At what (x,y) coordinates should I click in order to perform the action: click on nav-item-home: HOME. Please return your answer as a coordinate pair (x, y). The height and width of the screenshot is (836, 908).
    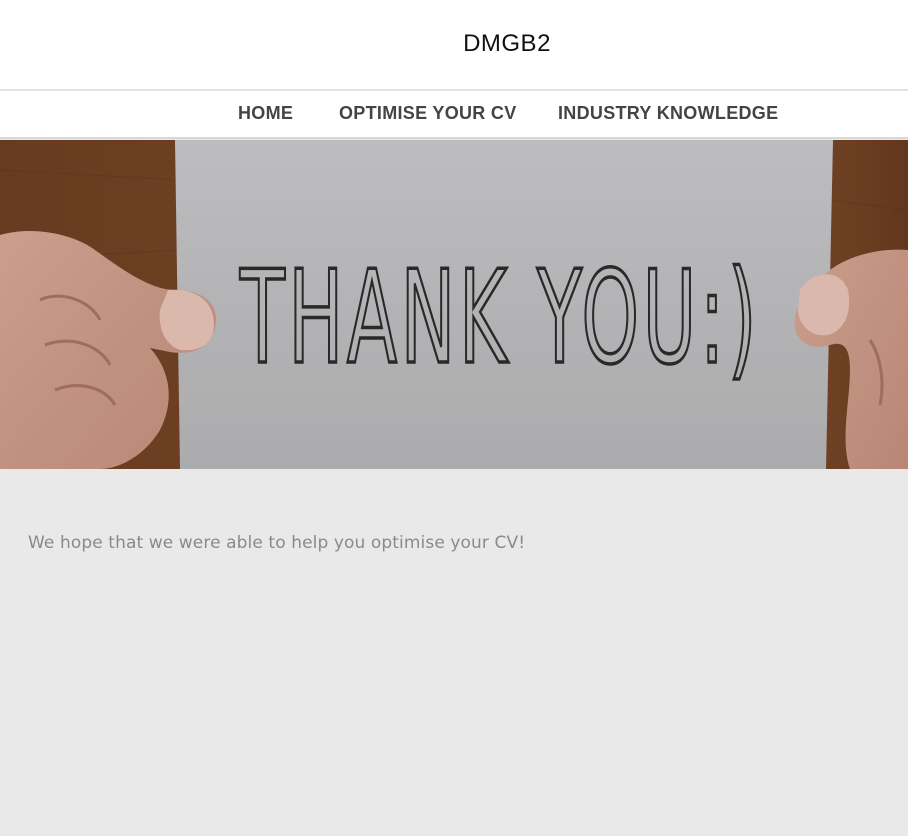
    Looking at the image, I should click on (265, 113).